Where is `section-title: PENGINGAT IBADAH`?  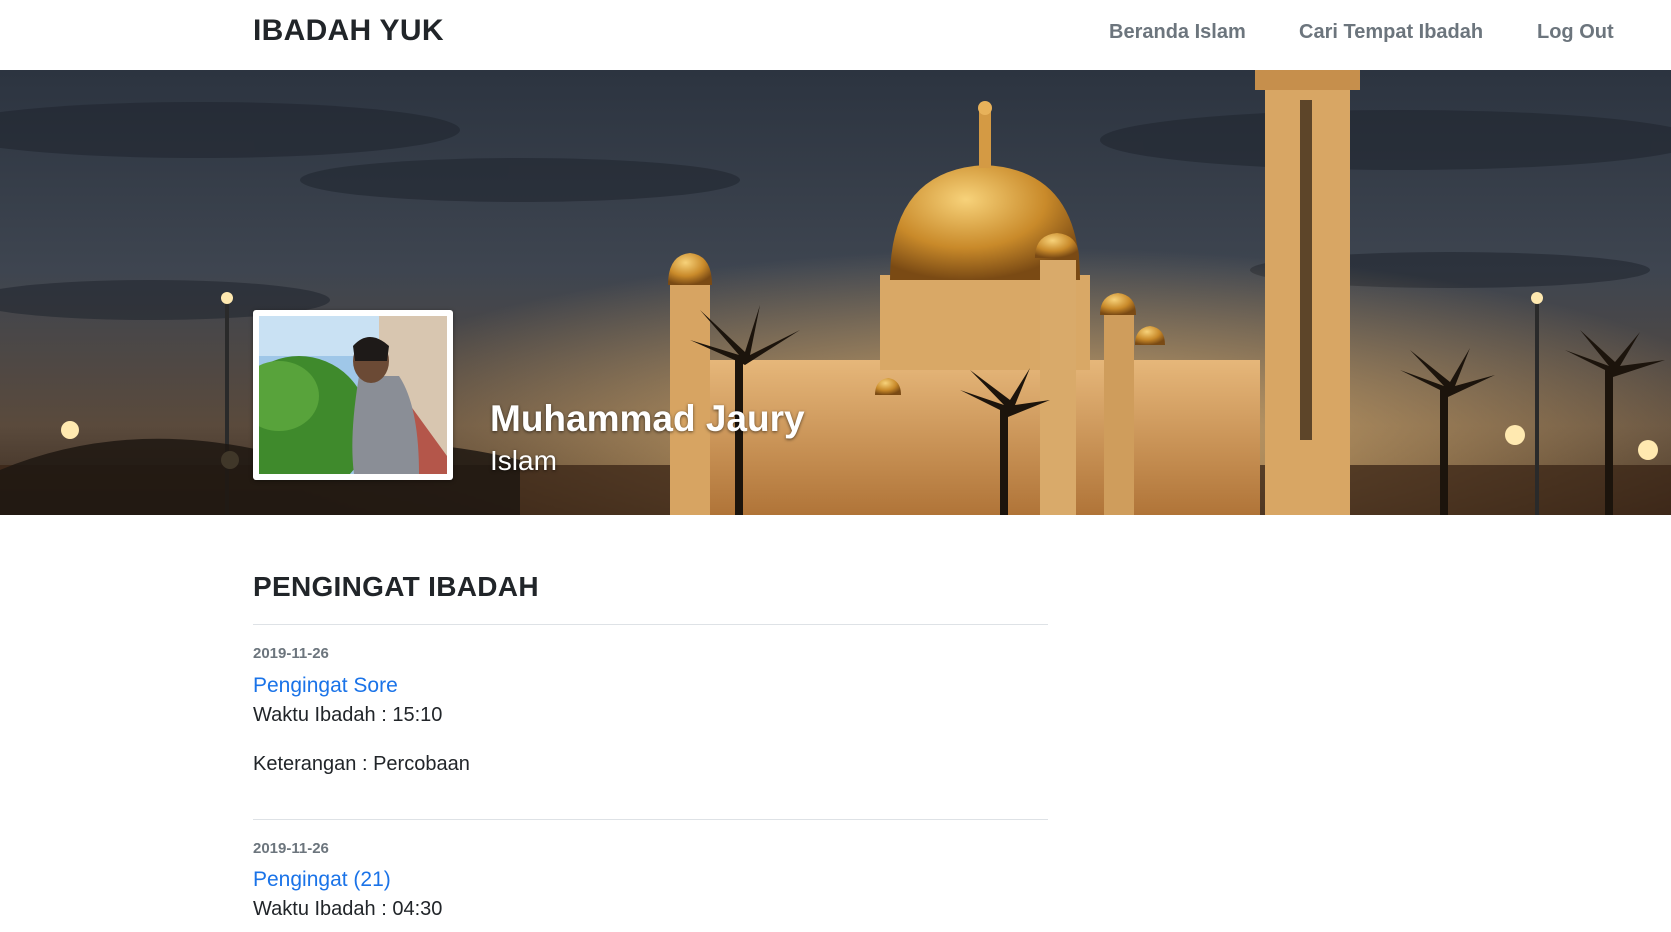
section-title: PENGINGAT IBADAH is located at coordinates (396, 586).